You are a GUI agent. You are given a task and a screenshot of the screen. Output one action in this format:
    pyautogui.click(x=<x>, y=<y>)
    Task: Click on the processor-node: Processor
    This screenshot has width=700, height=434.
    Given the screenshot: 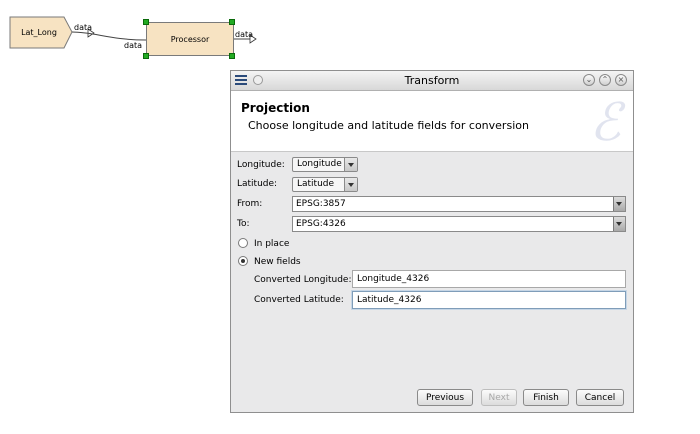 What is the action you would take?
    pyautogui.click(x=190, y=39)
    